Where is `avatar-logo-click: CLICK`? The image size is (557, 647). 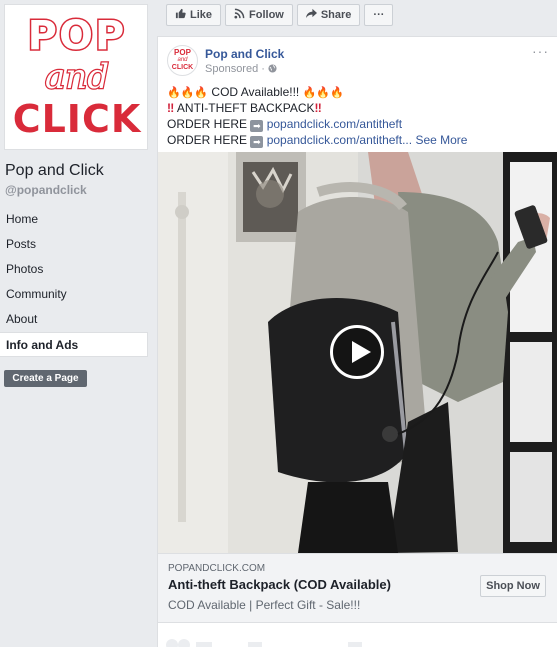
avatar-logo-click: CLICK is located at coordinates (182, 67).